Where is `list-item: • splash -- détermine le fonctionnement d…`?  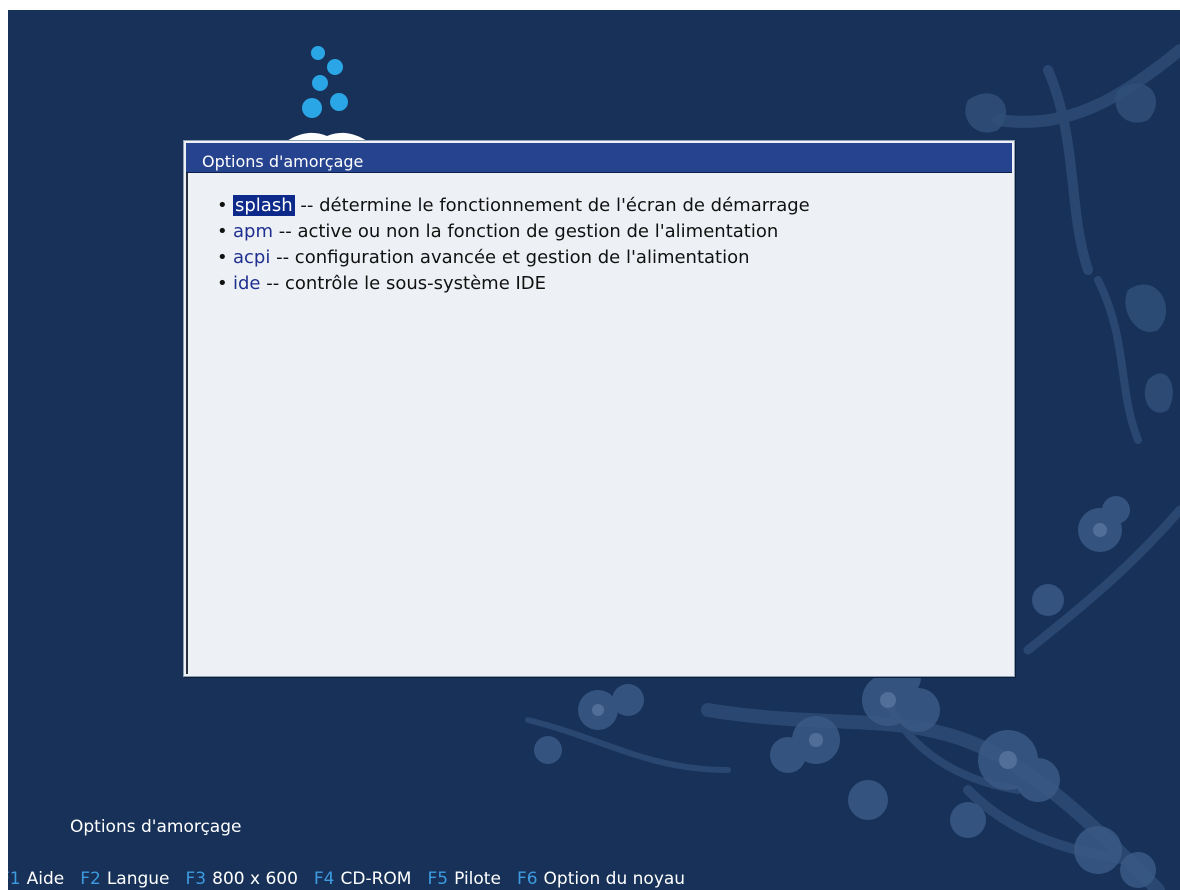
list-item: • splash -- détermine le fonctionnement d… is located at coordinates (513, 206).